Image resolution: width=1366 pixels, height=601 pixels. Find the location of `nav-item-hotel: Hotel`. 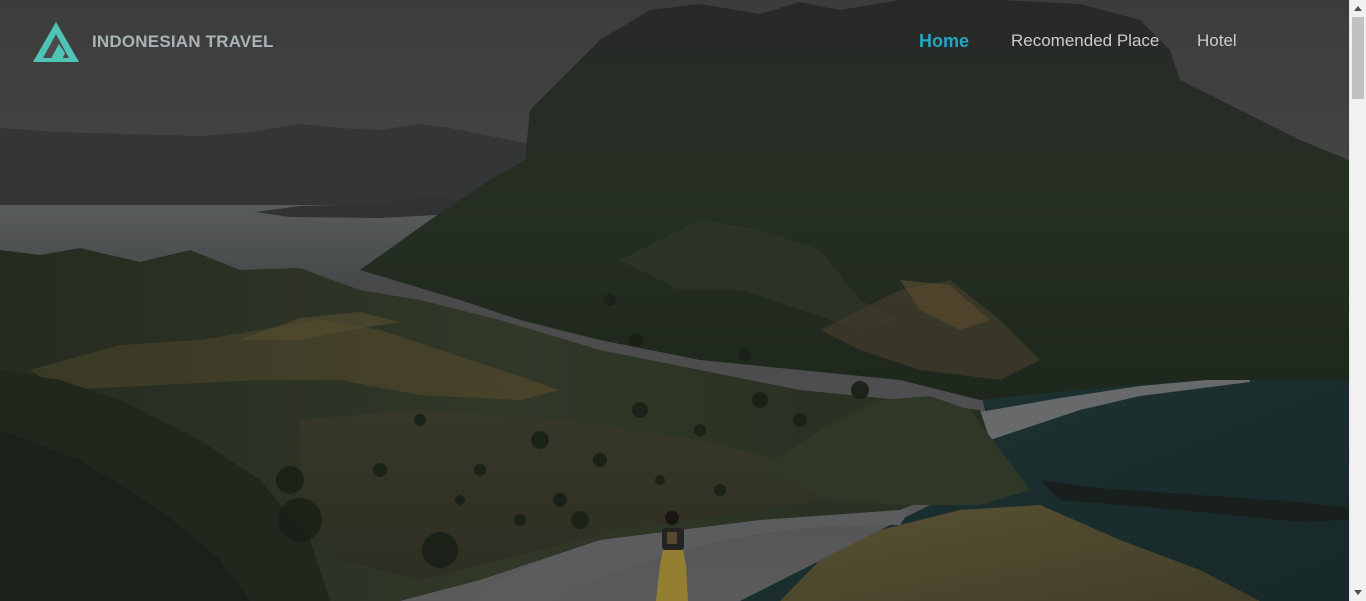

nav-item-hotel: Hotel is located at coordinates (1217, 41).